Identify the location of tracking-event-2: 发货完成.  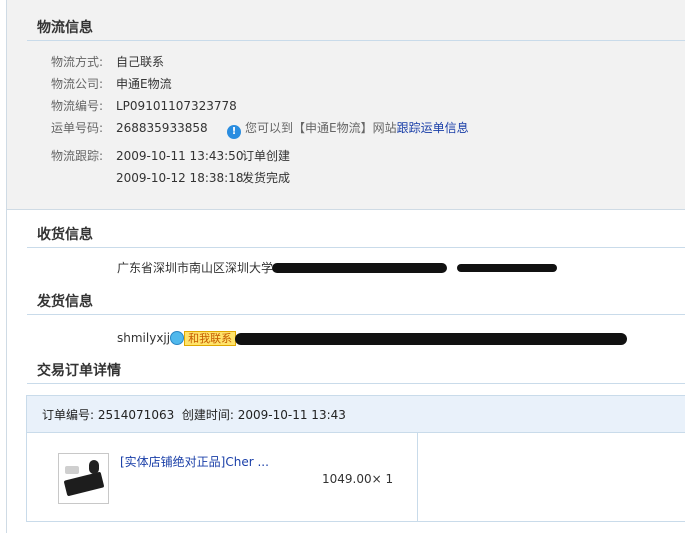
(266, 178).